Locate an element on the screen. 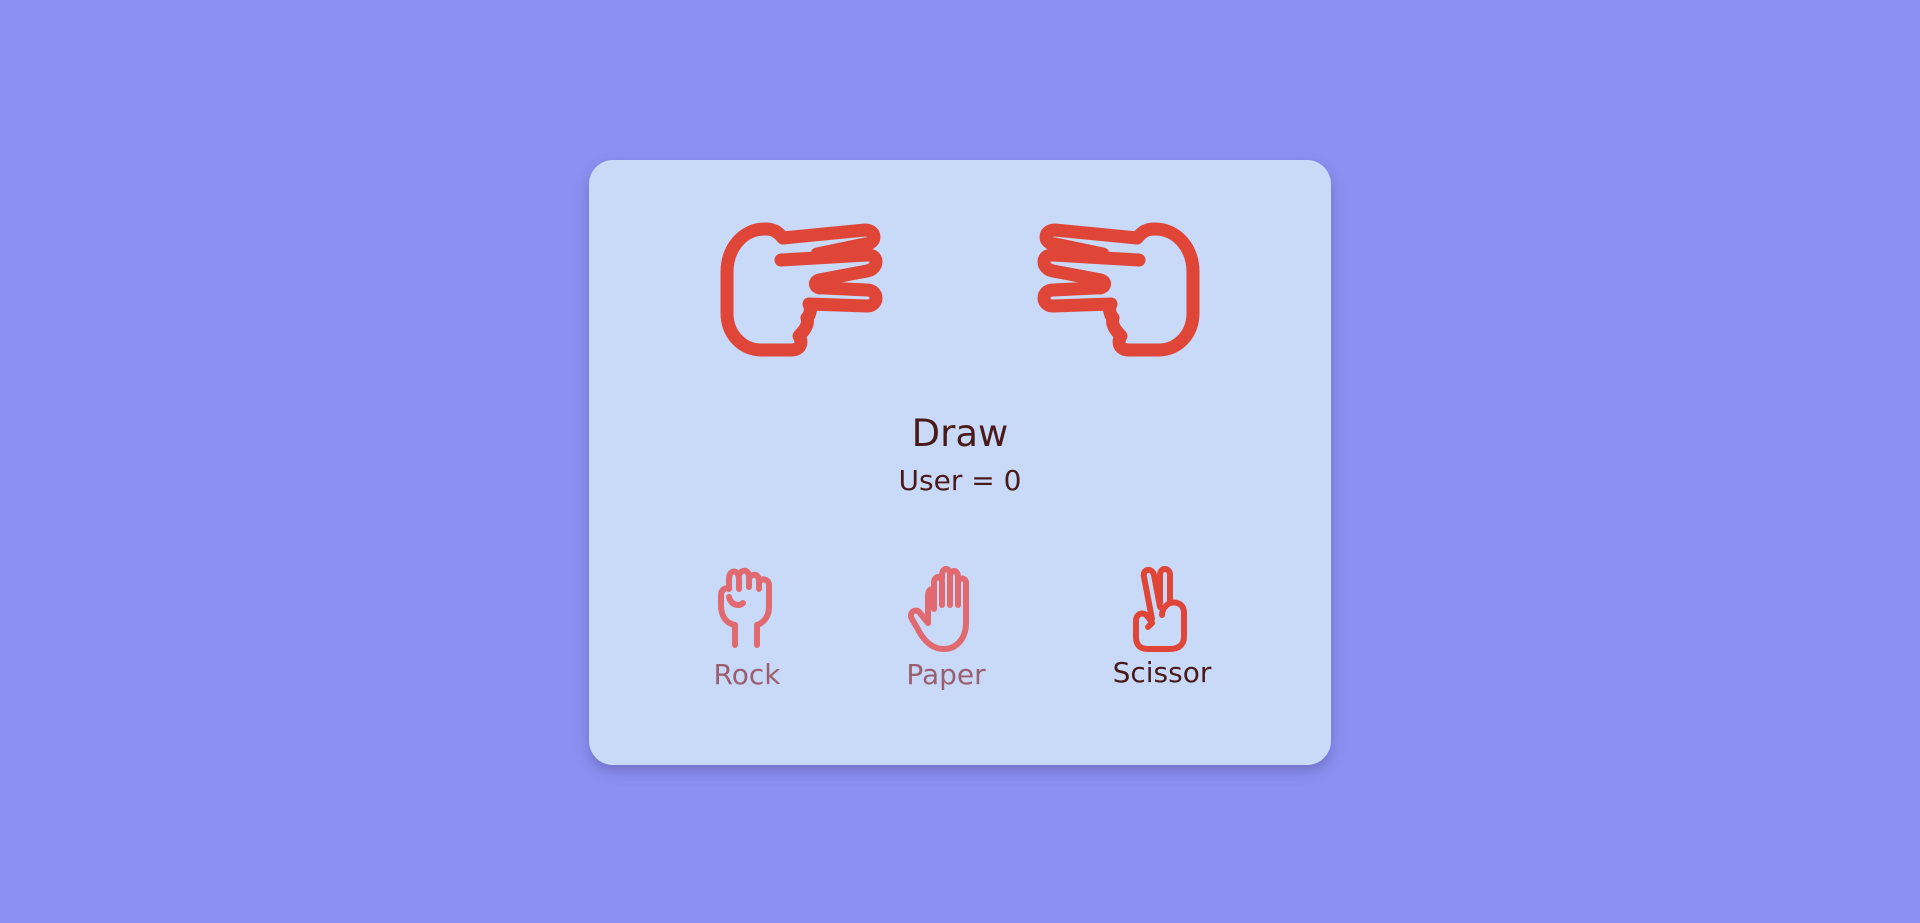 The width and height of the screenshot is (1920, 923). rock-button: Rock is located at coordinates (747, 627).